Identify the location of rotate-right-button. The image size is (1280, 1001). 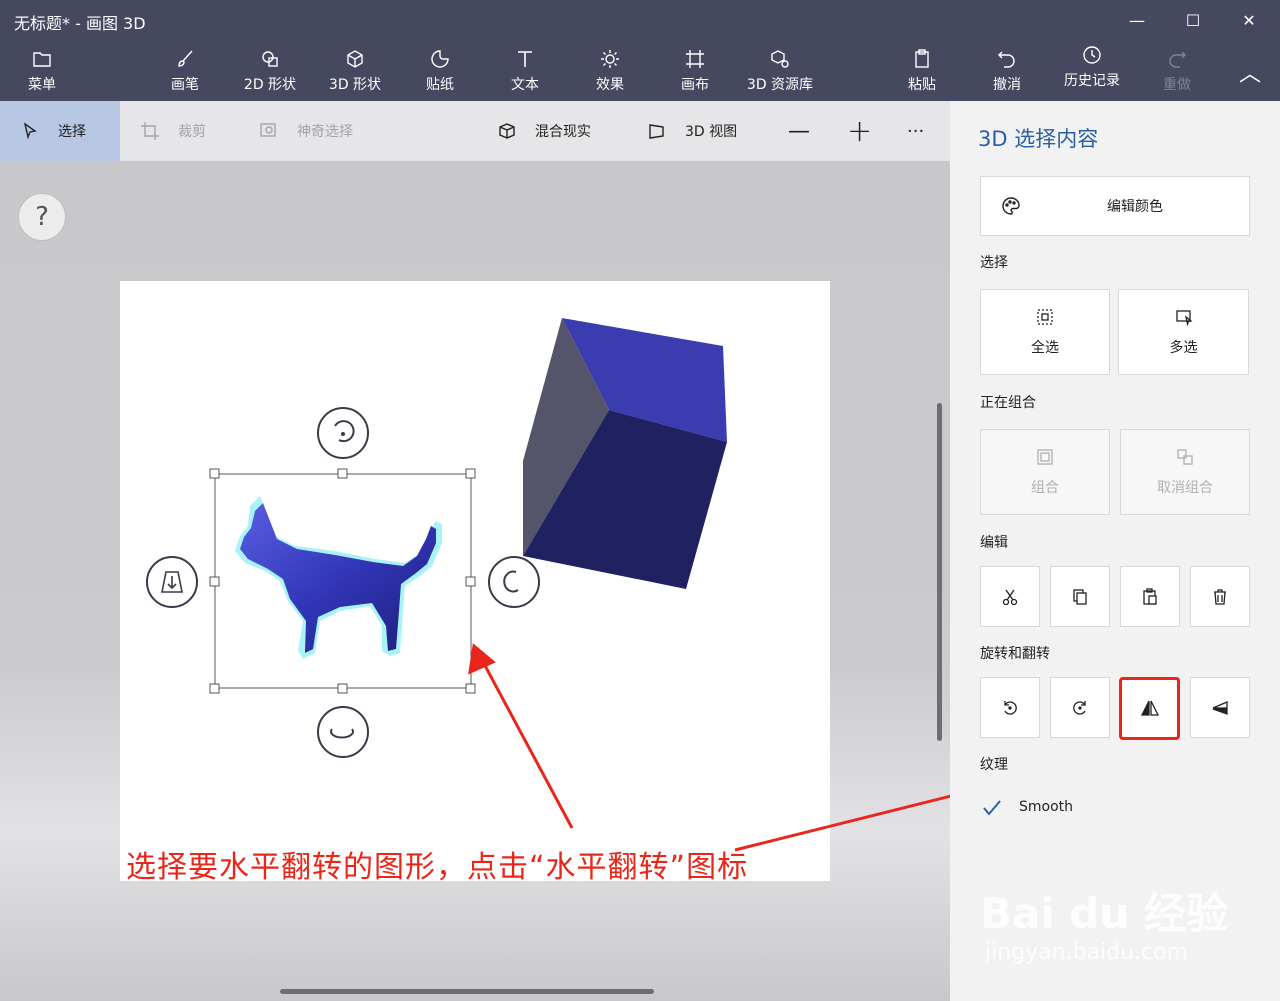
(1080, 707).